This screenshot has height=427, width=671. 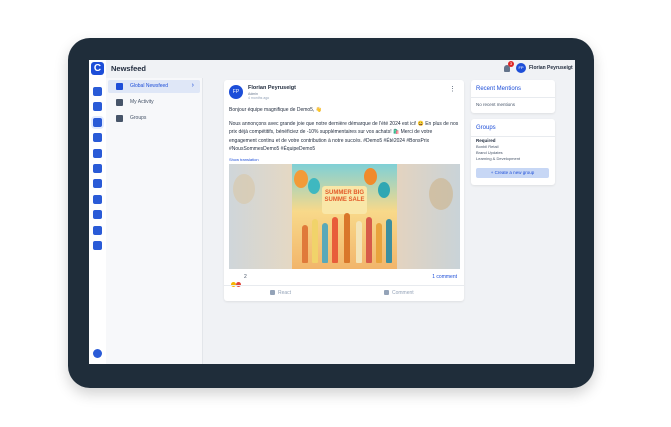 I want to click on post-author: Florian Peyruseigt, so click(x=272, y=88).